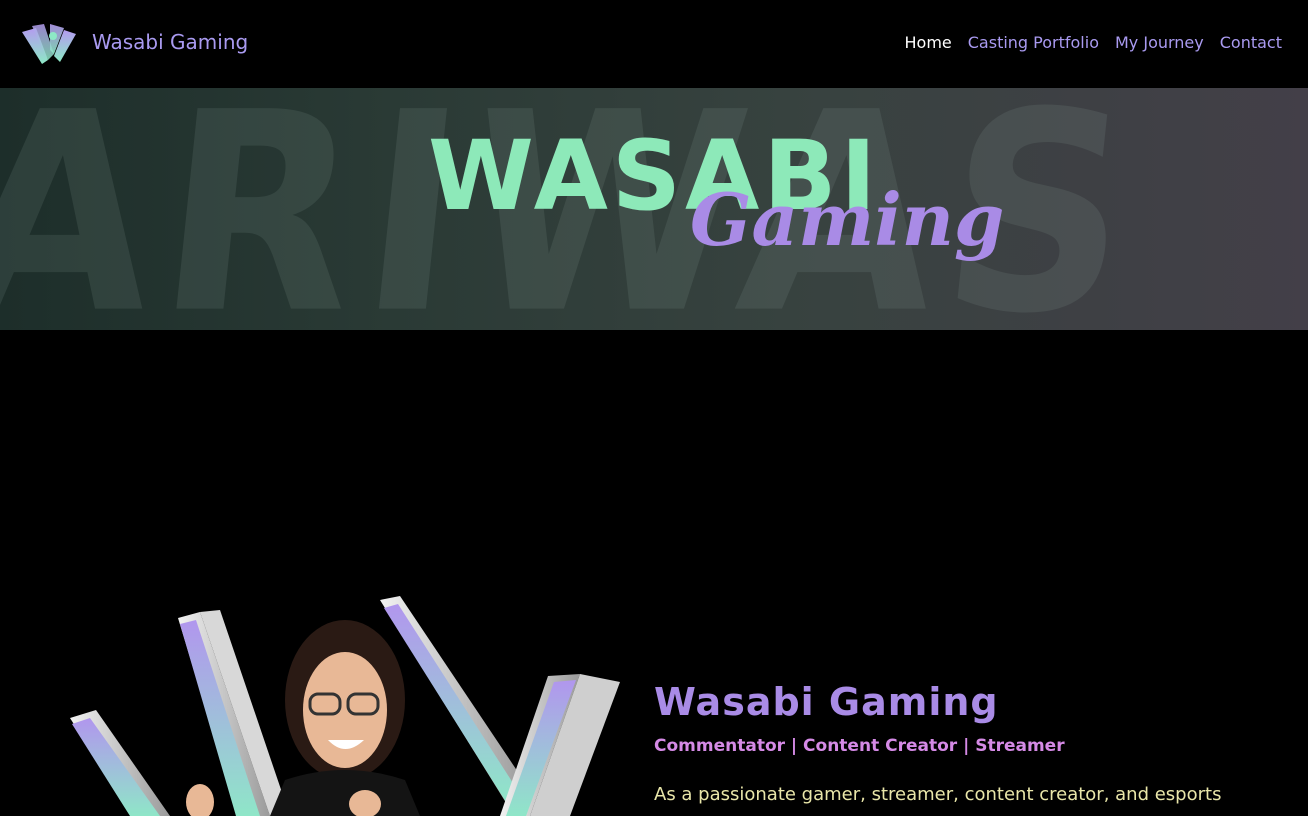 The image size is (1308, 816). I want to click on brand-link: Wasabi Gaming, so click(170, 42).